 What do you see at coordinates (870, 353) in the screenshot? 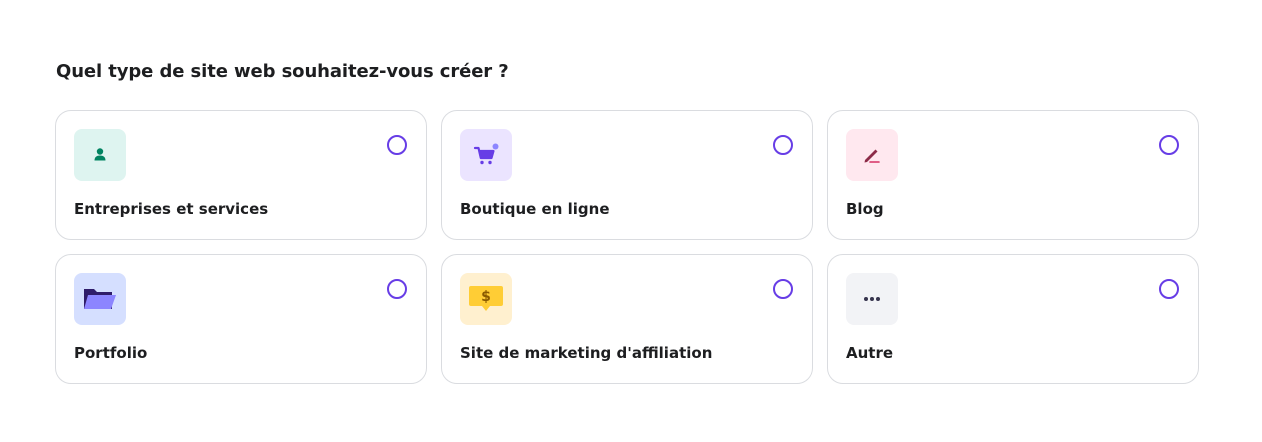
I see `option-label: Autre` at bounding box center [870, 353].